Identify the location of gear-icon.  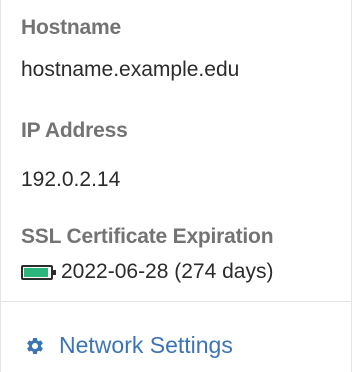
(35, 345).